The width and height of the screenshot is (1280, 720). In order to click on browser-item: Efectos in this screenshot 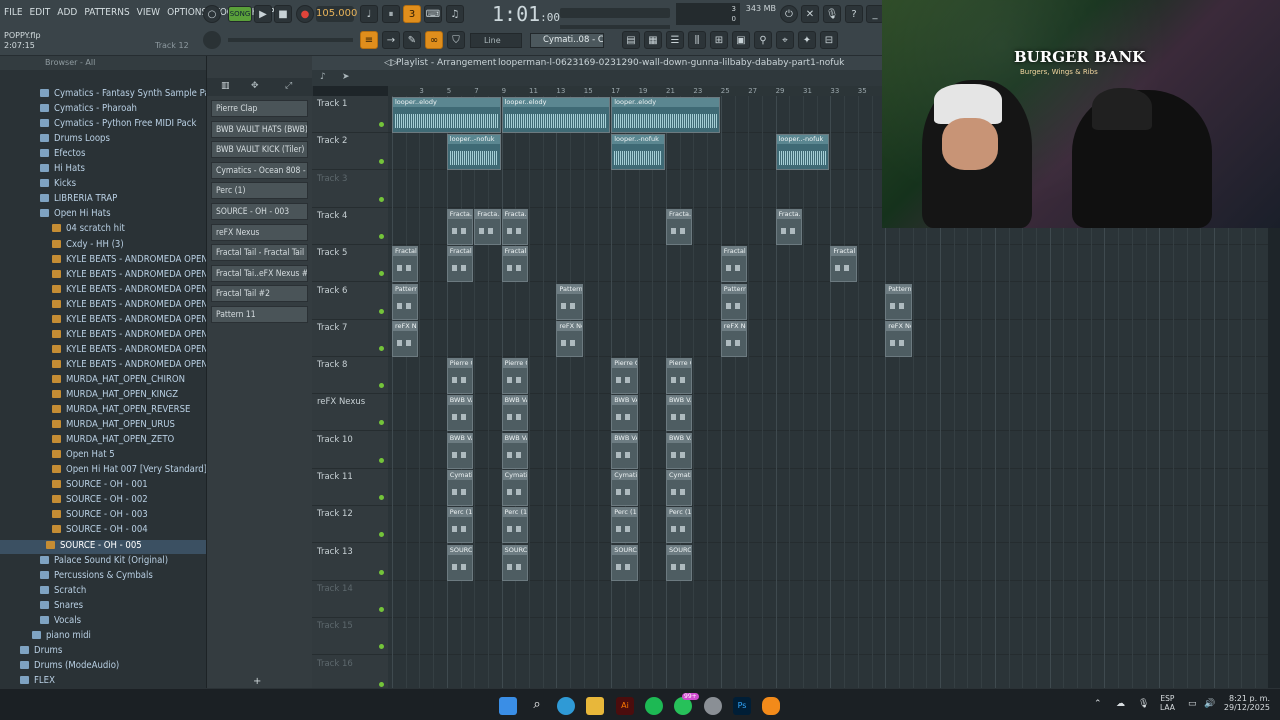, I will do `click(103, 155)`.